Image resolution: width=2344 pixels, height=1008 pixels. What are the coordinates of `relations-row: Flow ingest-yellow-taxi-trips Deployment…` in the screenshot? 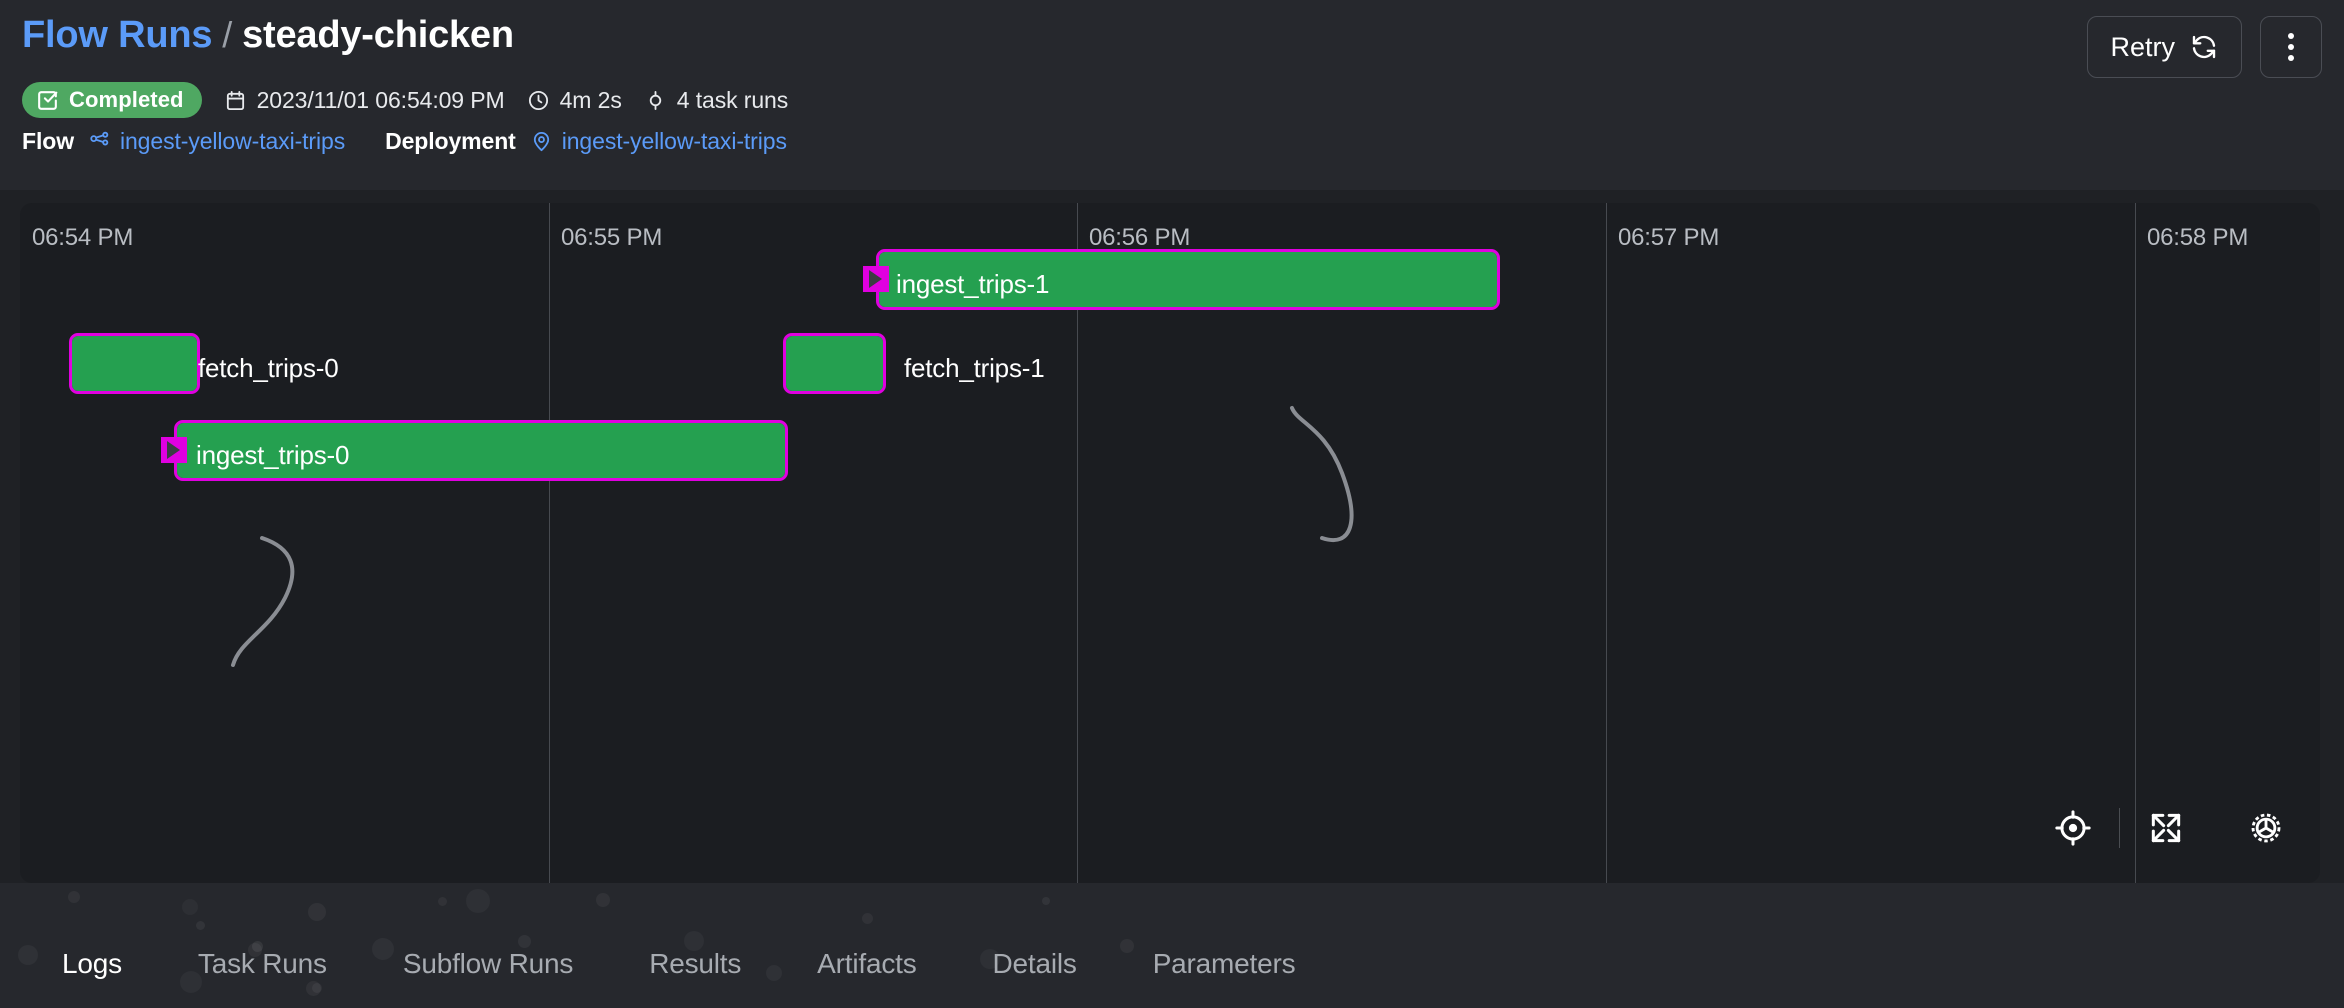 It's located at (404, 141).